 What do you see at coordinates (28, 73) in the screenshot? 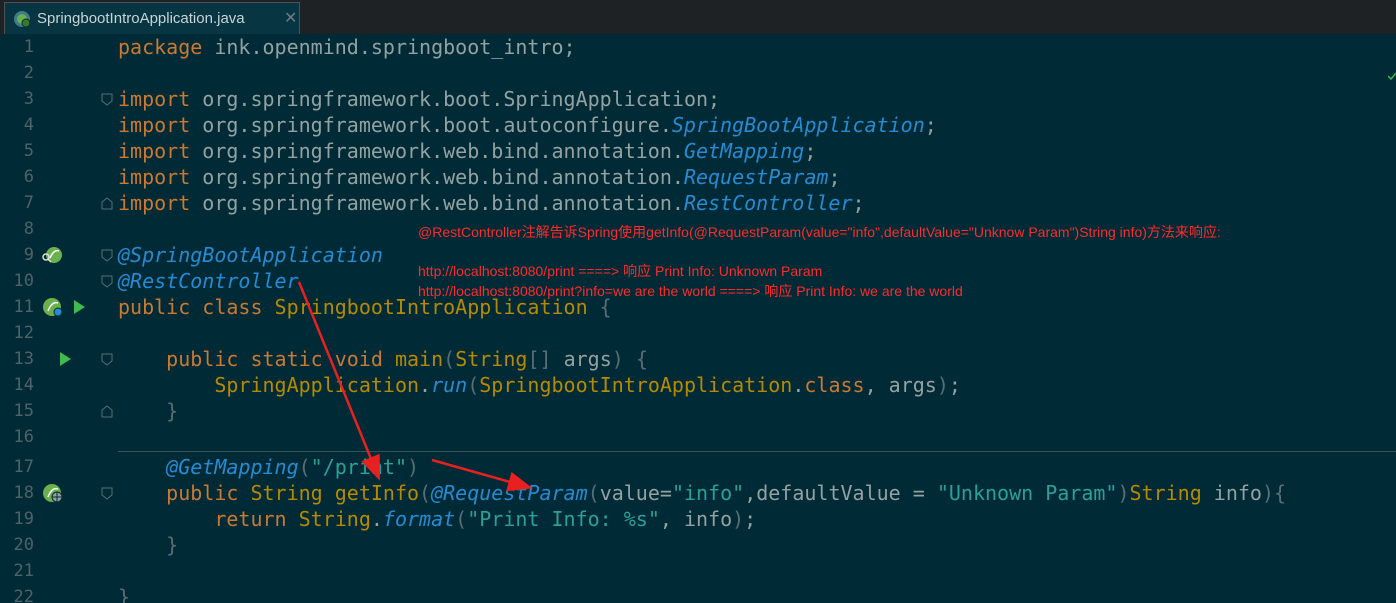
I see `line-number: 2` at bounding box center [28, 73].